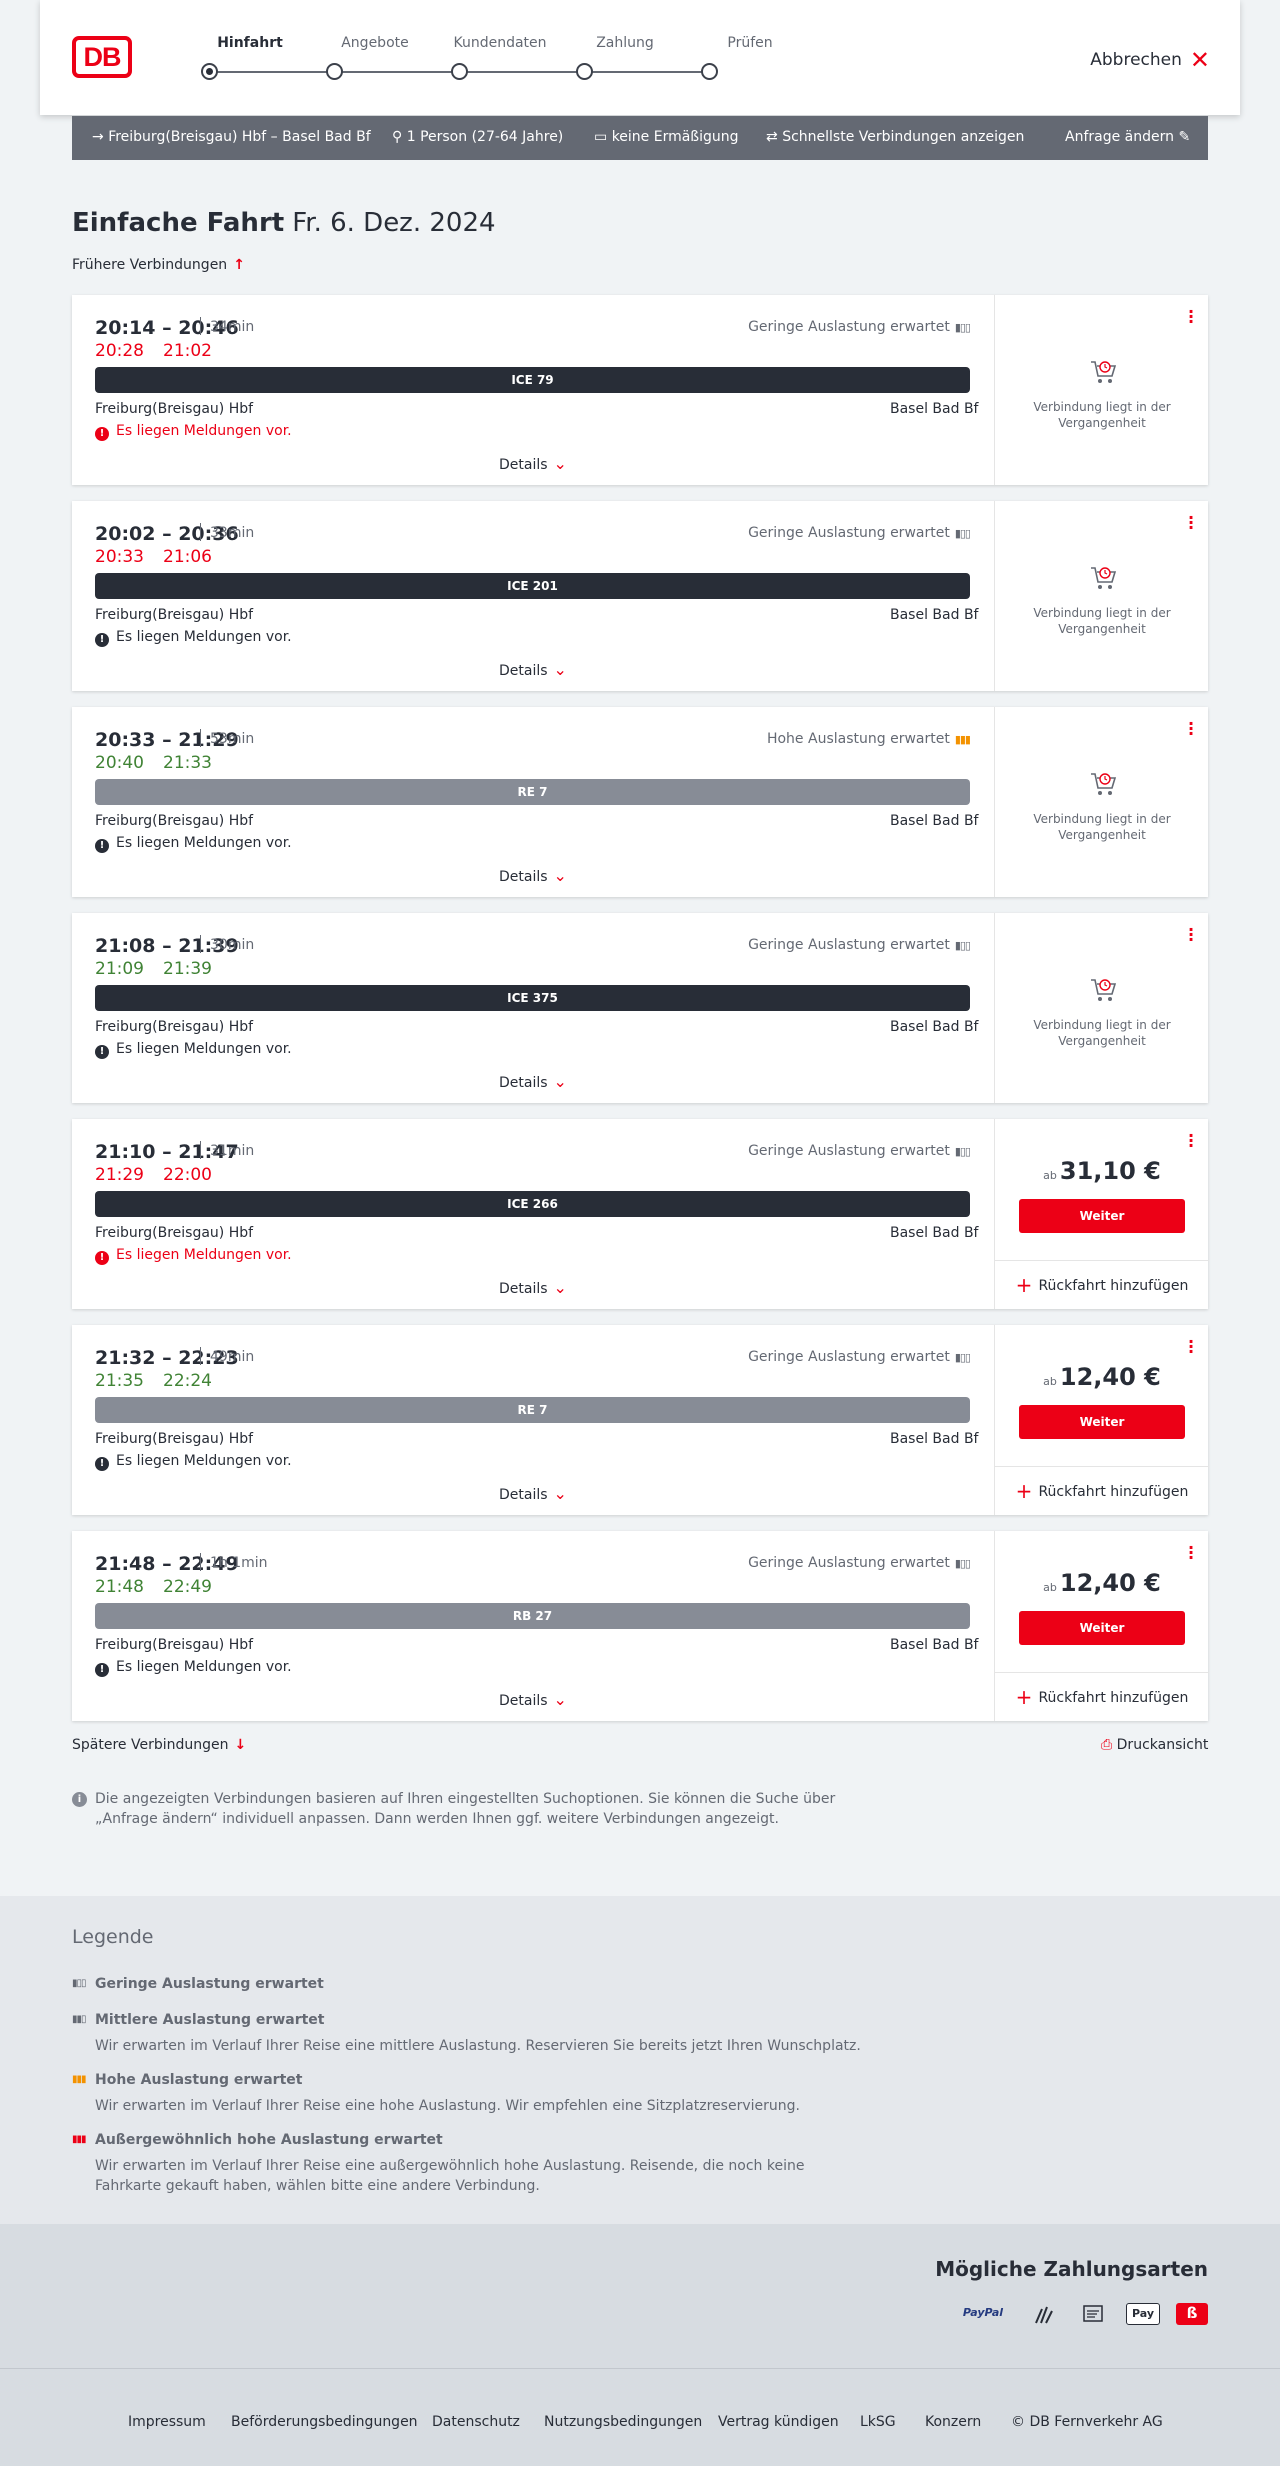 This screenshot has width=1280, height=2466. I want to click on cancel-button: Abbrechen ✕, so click(1150, 60).